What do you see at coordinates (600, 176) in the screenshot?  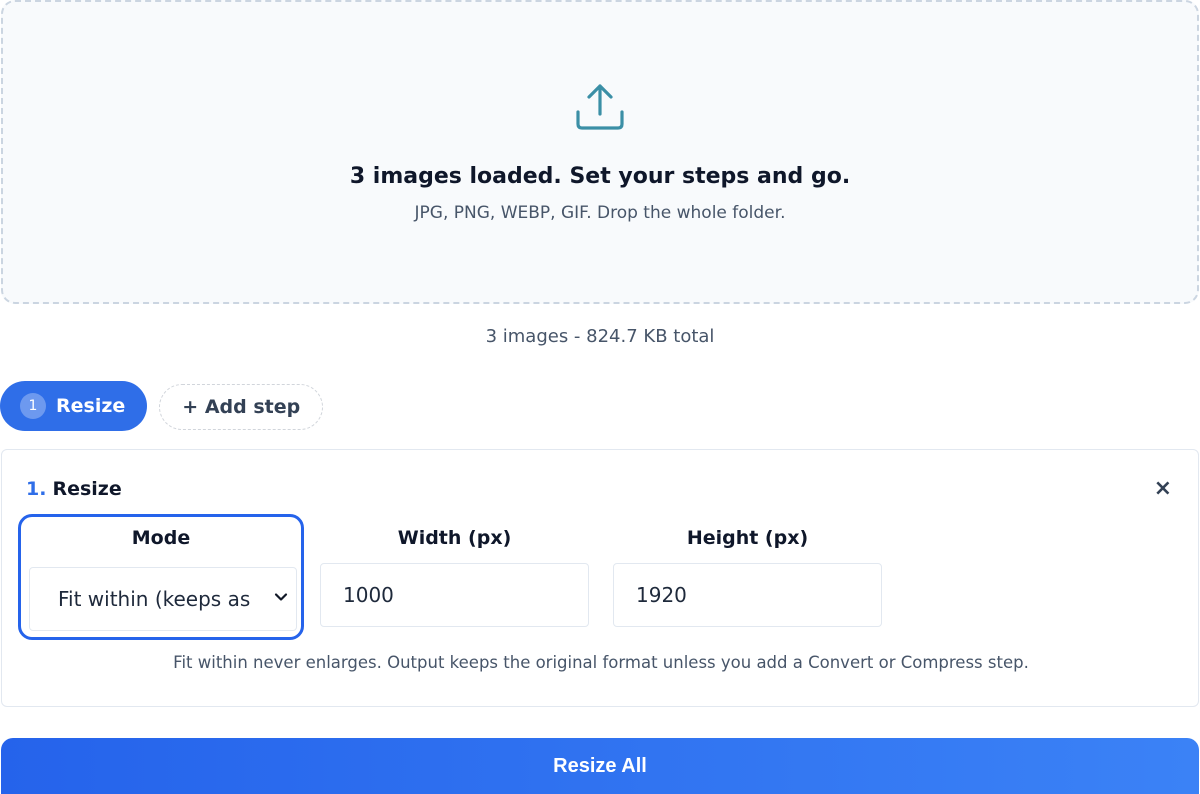 I see `dropzone-title: 3 images loaded. Set your steps and go.` at bounding box center [600, 176].